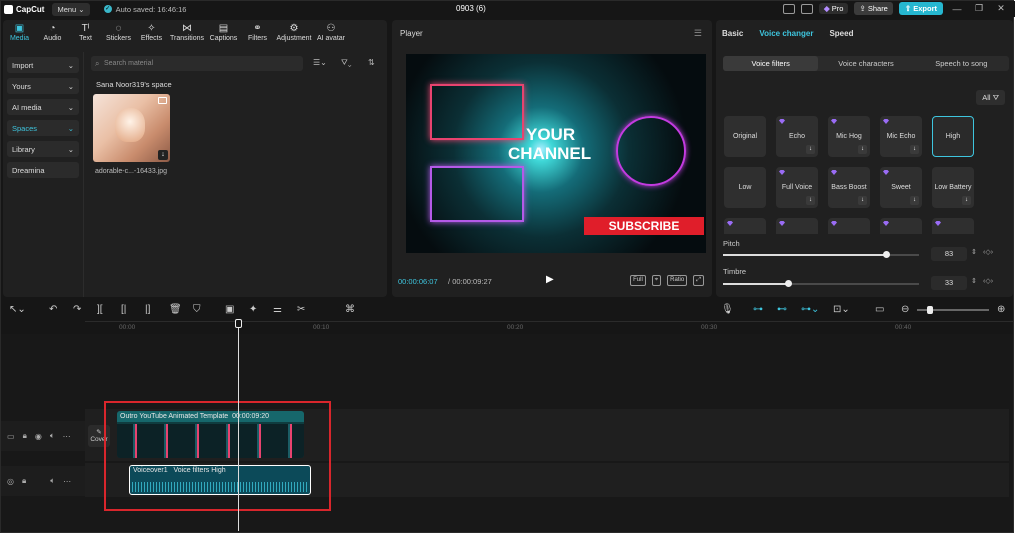  What do you see at coordinates (833, 8) in the screenshot?
I see `pro-button: ◆ Pro` at bounding box center [833, 8].